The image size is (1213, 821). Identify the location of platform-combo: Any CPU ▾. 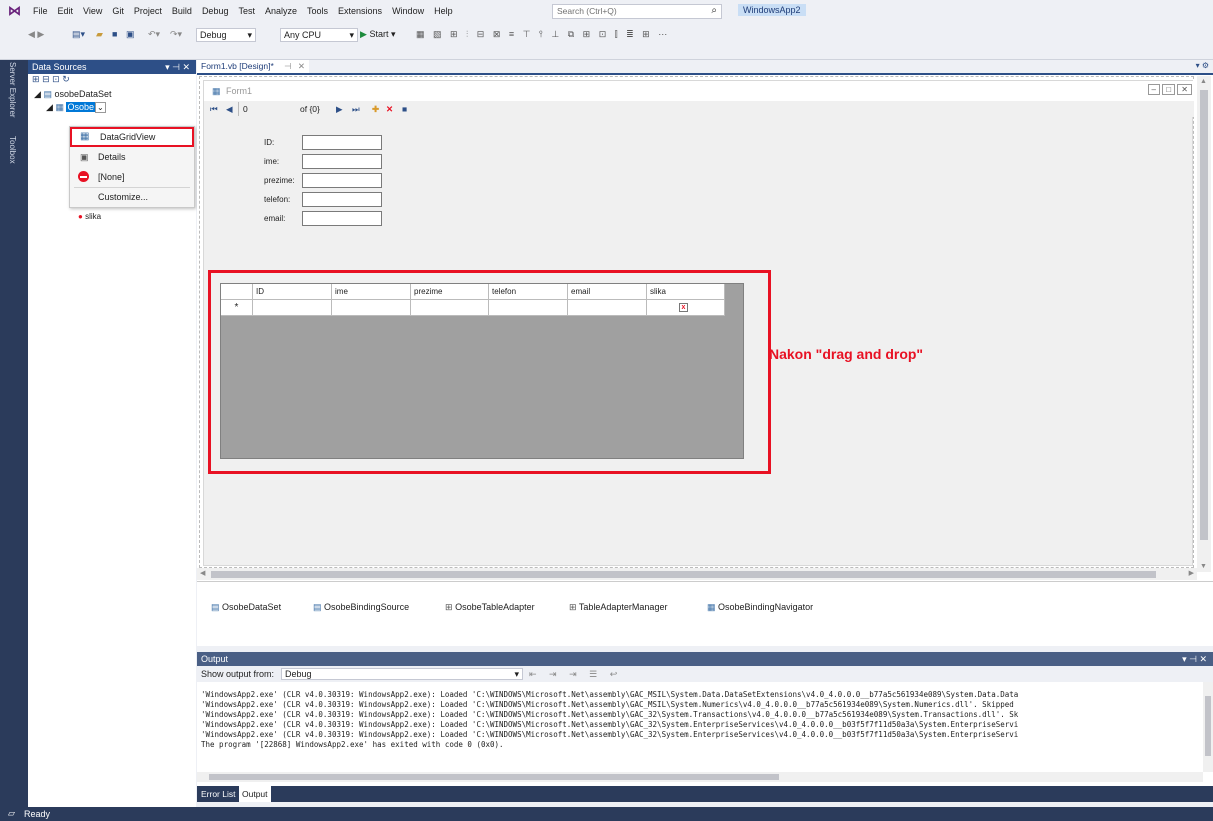
(319, 35).